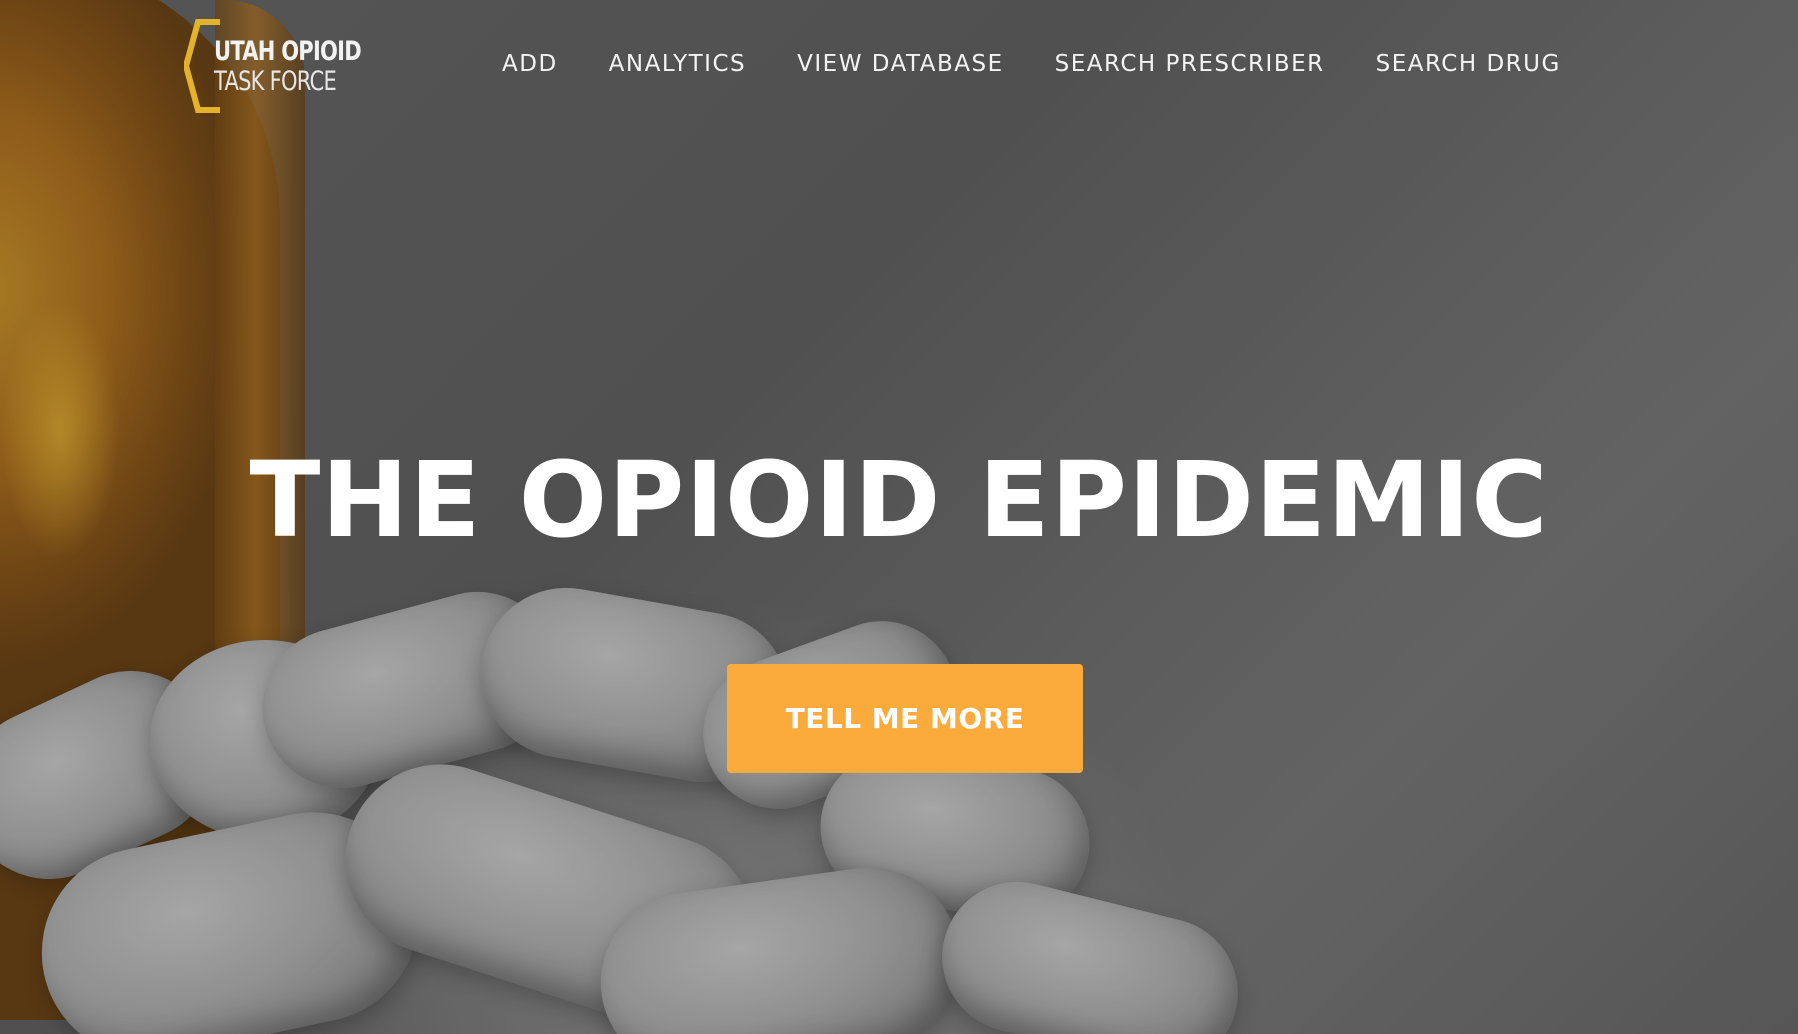  Describe the element at coordinates (530, 64) in the screenshot. I see `nav-add: ADD` at that location.